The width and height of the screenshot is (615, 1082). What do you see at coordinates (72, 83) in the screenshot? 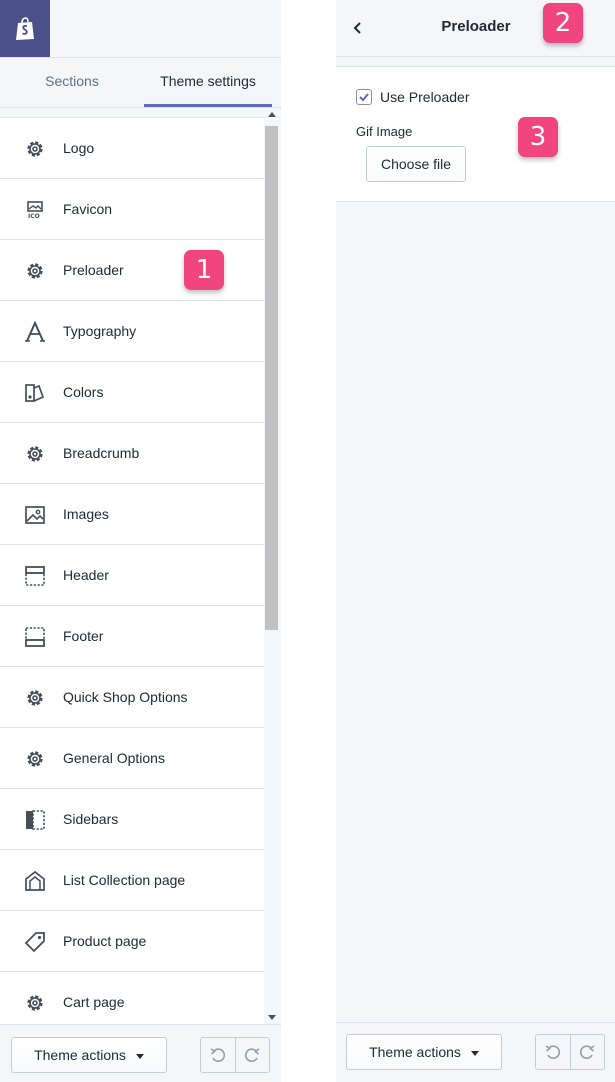
I see `tab-sections: Sections` at bounding box center [72, 83].